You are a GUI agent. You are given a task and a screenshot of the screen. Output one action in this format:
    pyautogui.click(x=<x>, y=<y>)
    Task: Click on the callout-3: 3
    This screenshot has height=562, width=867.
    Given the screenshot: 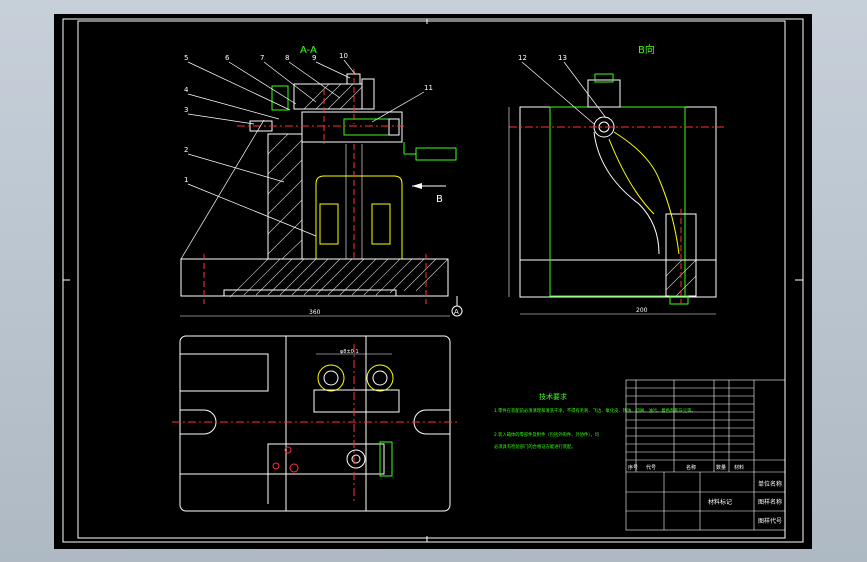 What is the action you would take?
    pyautogui.click(x=186, y=110)
    